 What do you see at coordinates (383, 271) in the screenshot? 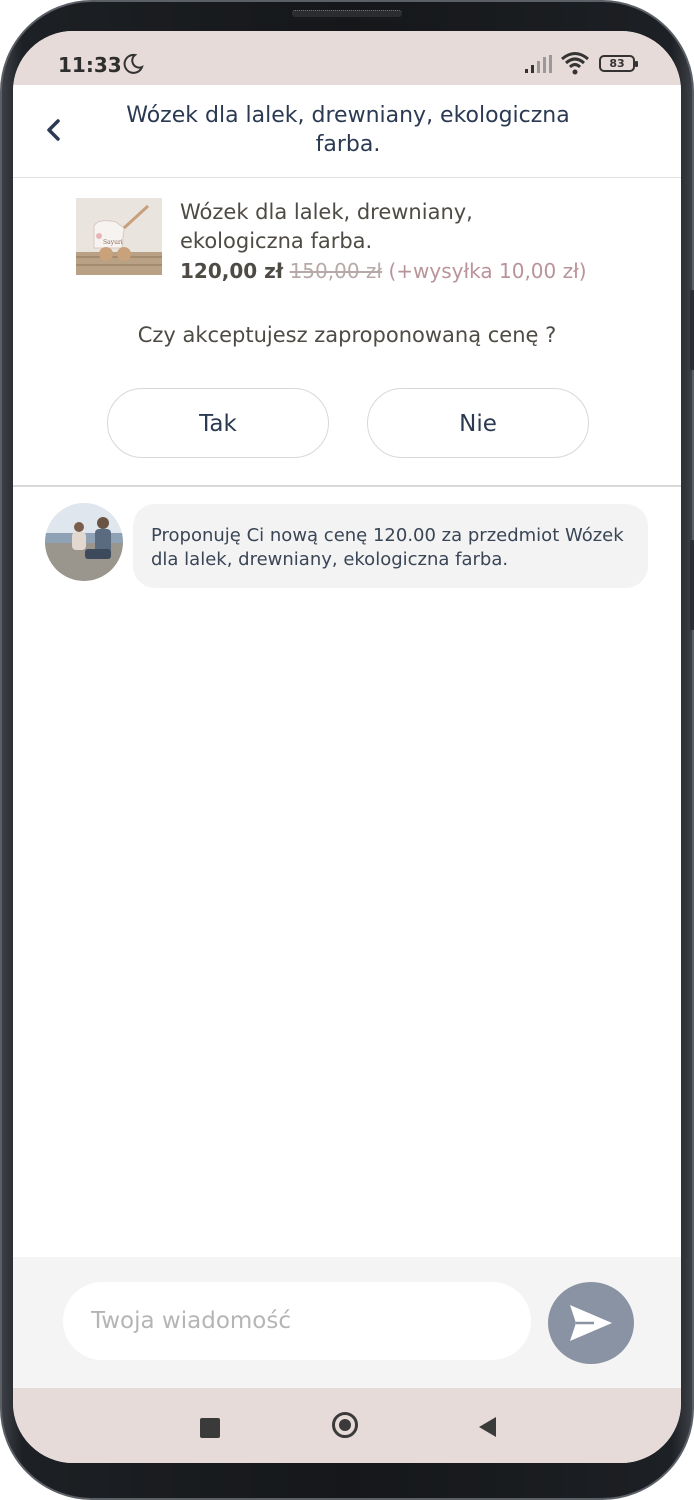
I see `price-line: 120,00 zł 150,00 zł (+wysyłka 10,00 zł)` at bounding box center [383, 271].